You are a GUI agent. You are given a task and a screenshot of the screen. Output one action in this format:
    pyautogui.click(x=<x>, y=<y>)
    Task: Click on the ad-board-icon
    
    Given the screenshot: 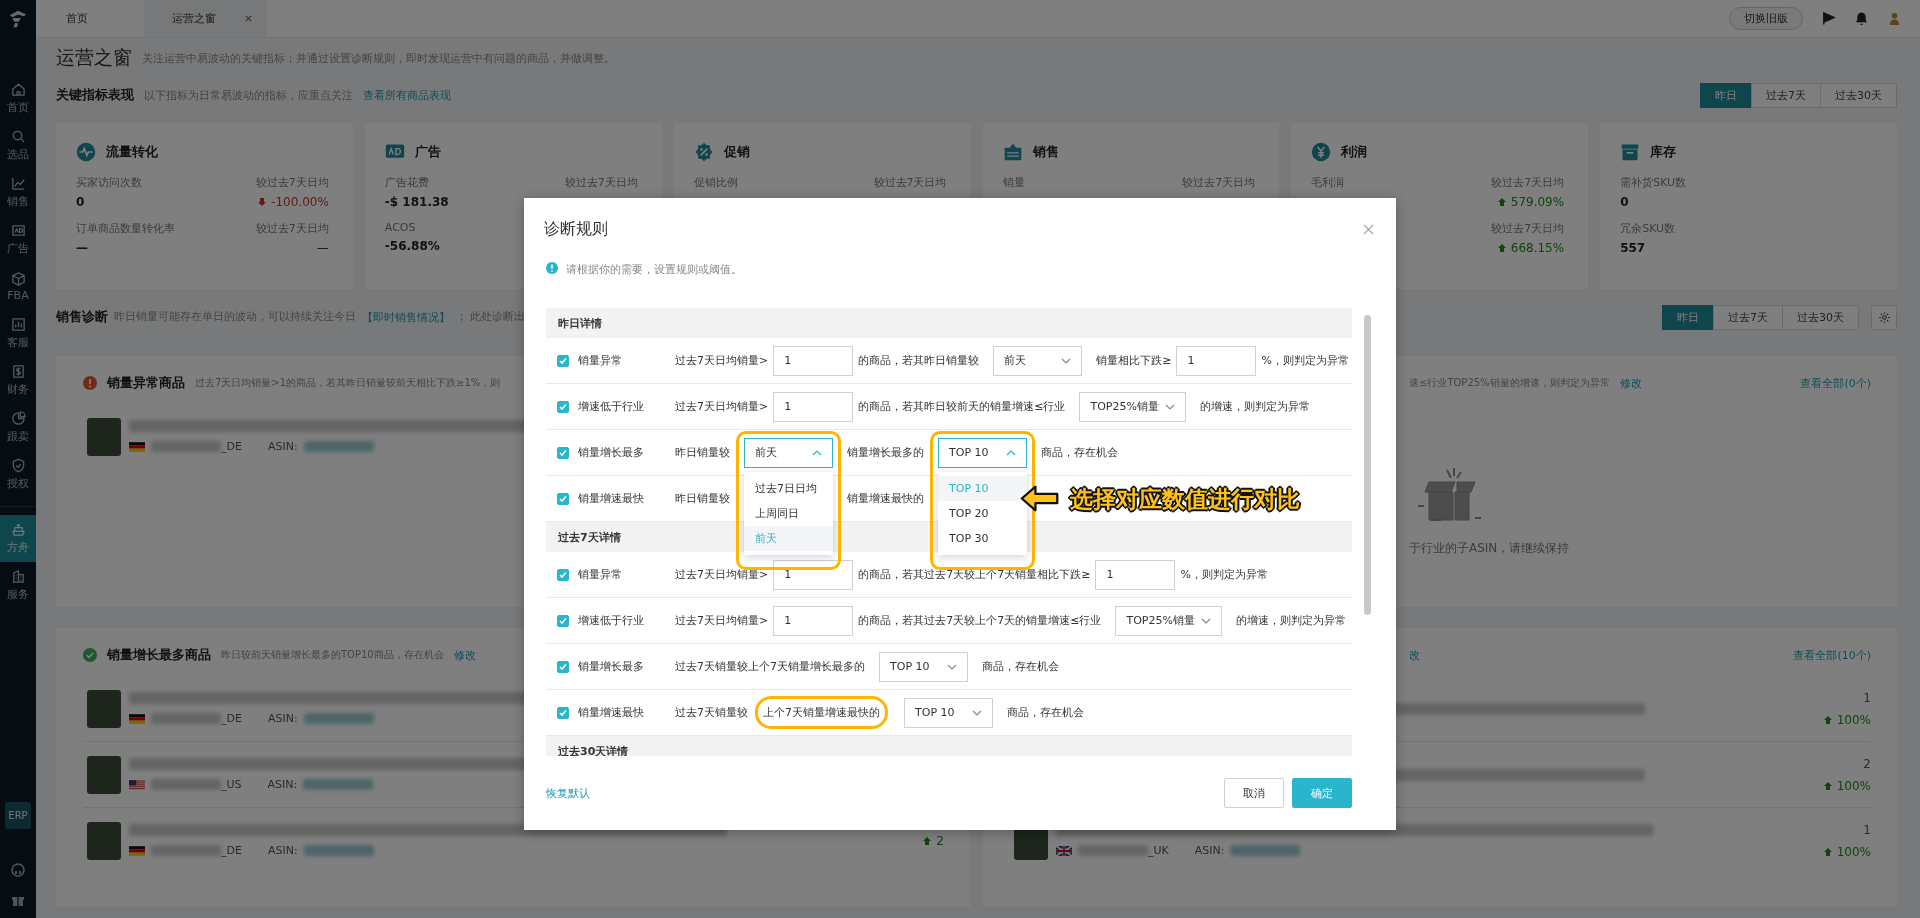 What is the action you would take?
    pyautogui.click(x=18, y=230)
    